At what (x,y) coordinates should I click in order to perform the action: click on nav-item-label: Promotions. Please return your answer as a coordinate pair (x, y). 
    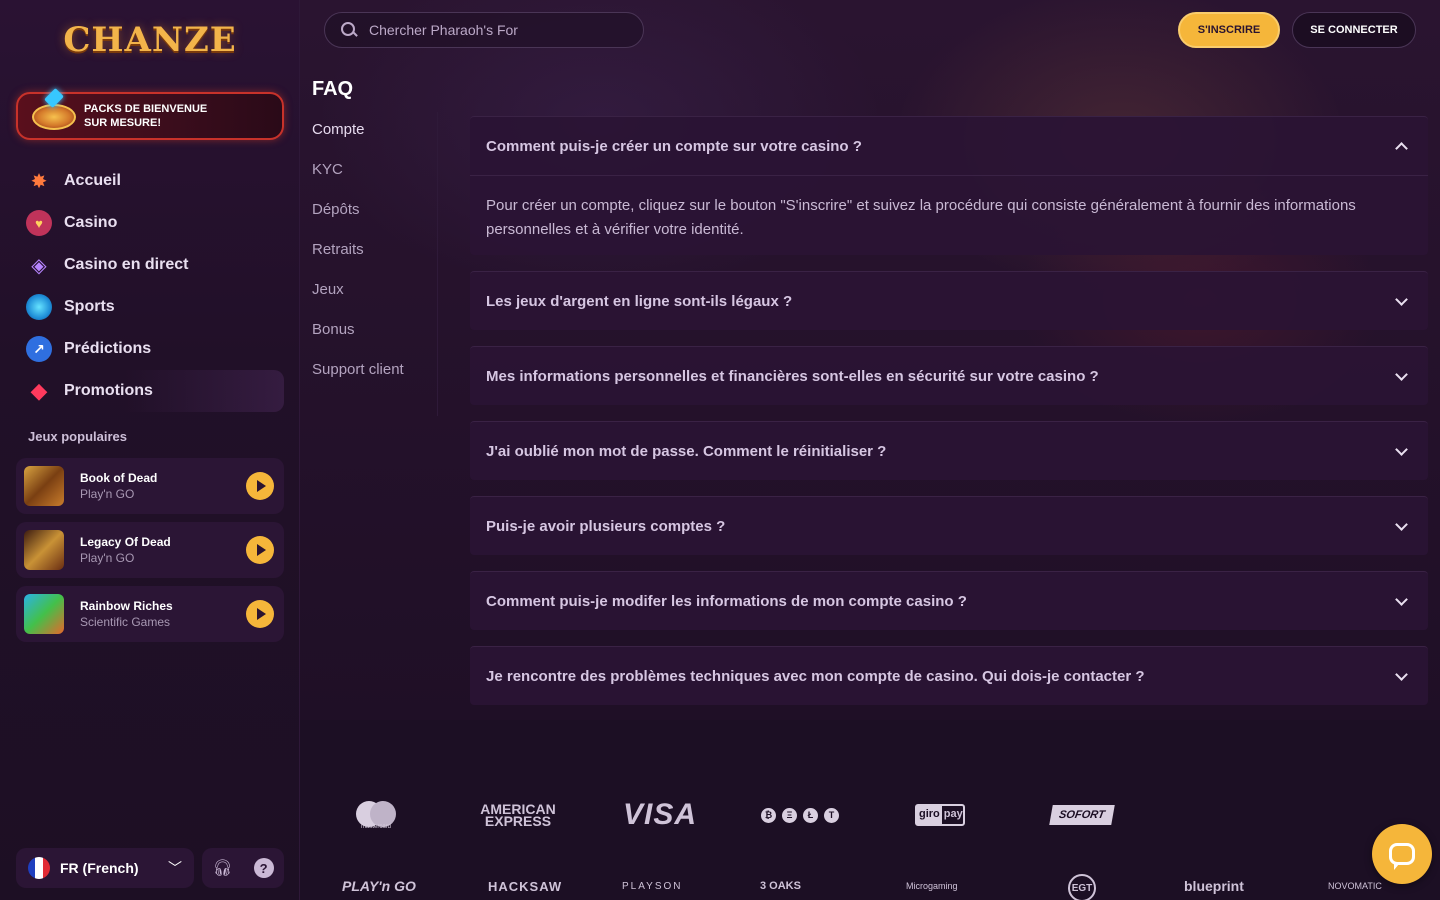
    Looking at the image, I should click on (108, 390).